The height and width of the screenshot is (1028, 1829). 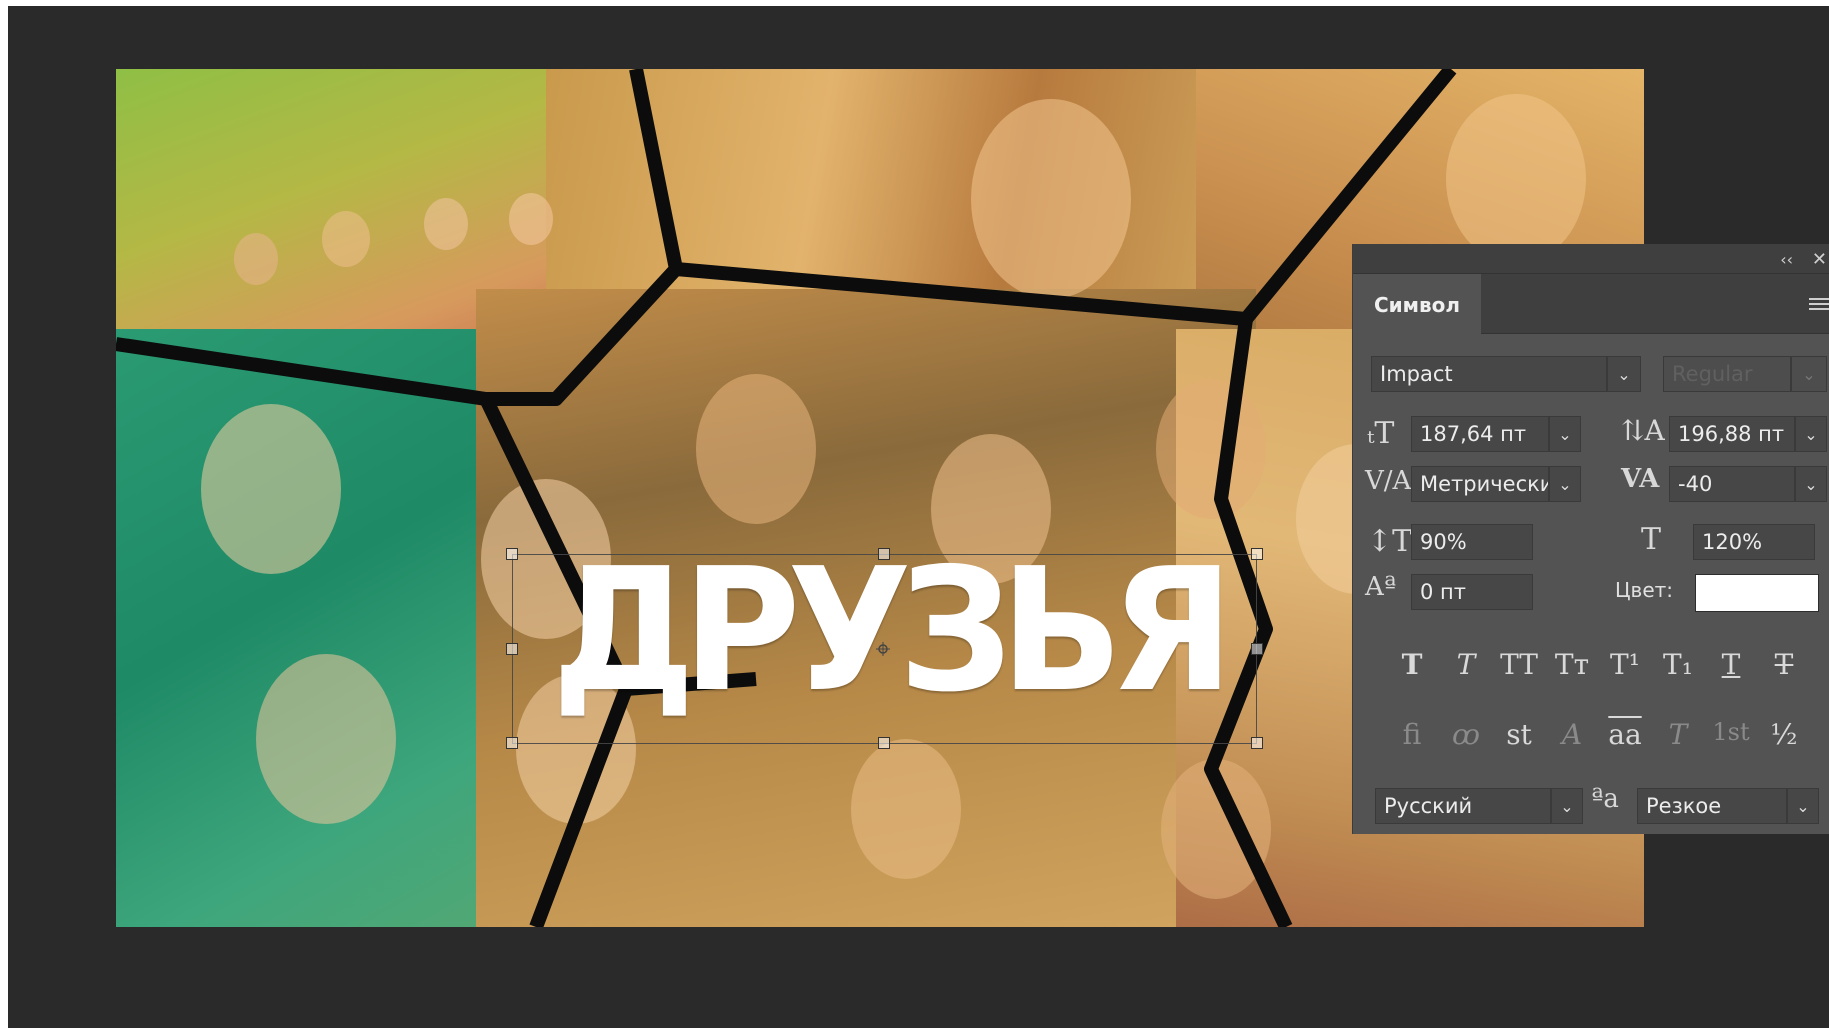 What do you see at coordinates (1257, 649) in the screenshot?
I see `transform-handle-middle-right` at bounding box center [1257, 649].